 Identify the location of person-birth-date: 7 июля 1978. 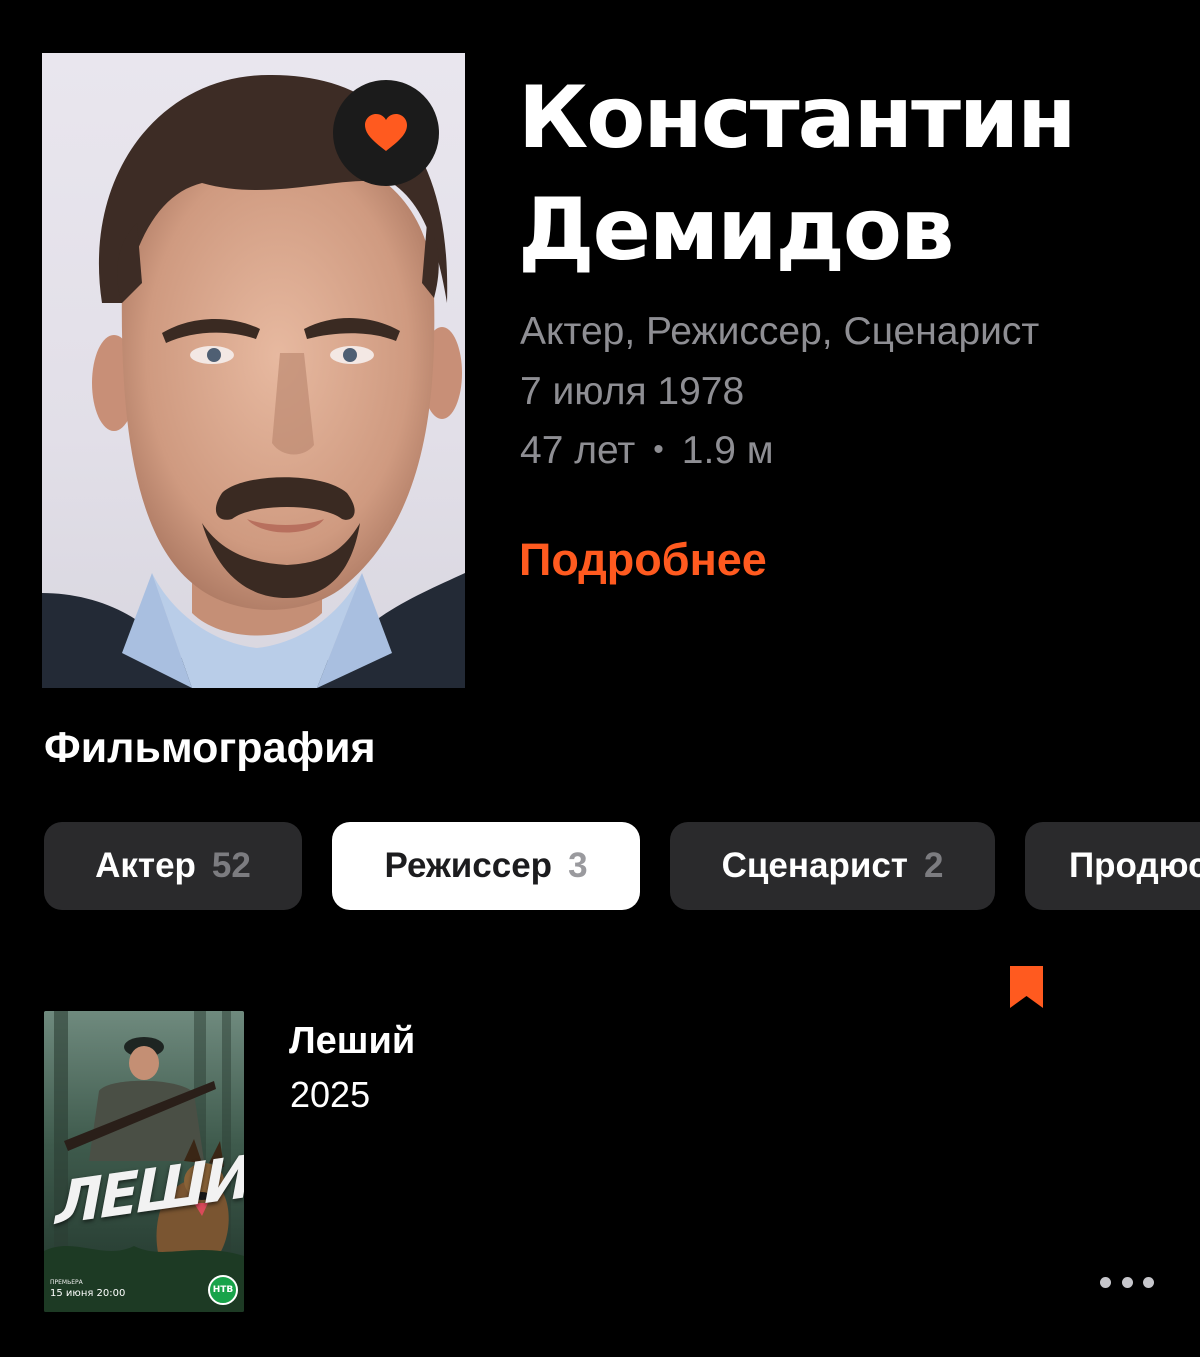
(632, 391).